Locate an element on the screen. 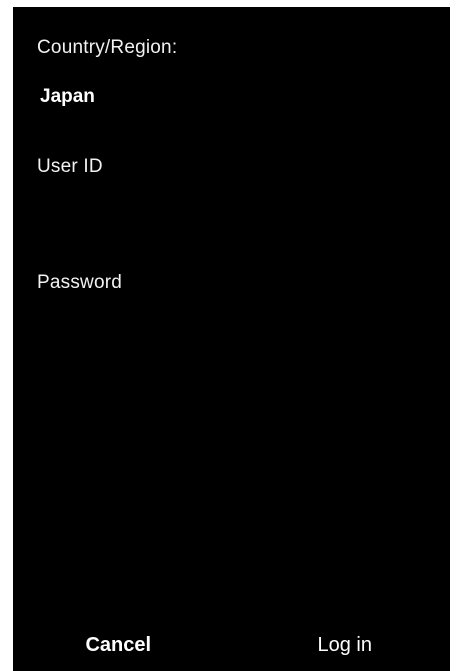 The height and width of the screenshot is (671, 464). country-region-selector: Japan is located at coordinates (67, 97).